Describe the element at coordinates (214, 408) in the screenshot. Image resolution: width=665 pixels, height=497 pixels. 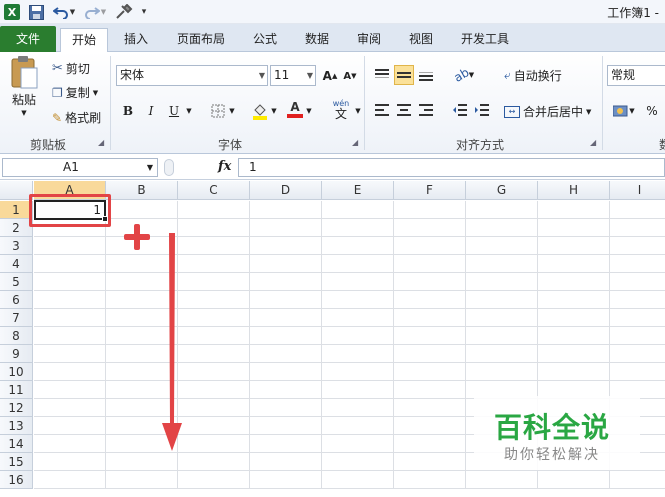
I see `cell-c12` at that location.